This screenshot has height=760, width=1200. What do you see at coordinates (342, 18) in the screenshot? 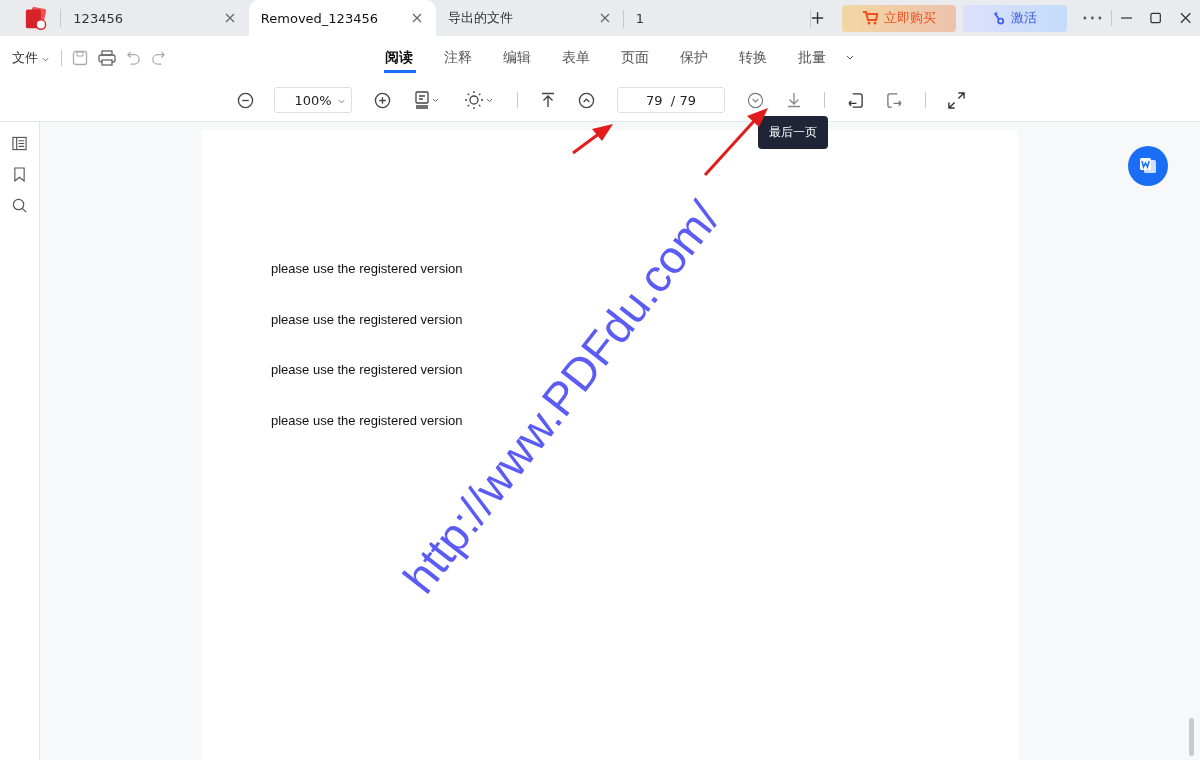
I see `document-tab: Removed_123456` at bounding box center [342, 18].